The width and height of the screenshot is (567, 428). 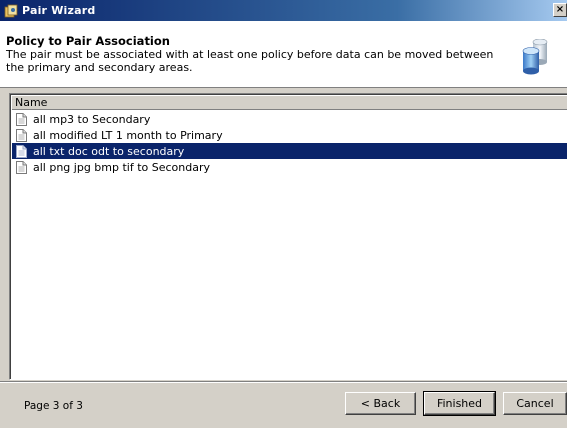 What do you see at coordinates (11, 10) in the screenshot?
I see `wizard-app-icon` at bounding box center [11, 10].